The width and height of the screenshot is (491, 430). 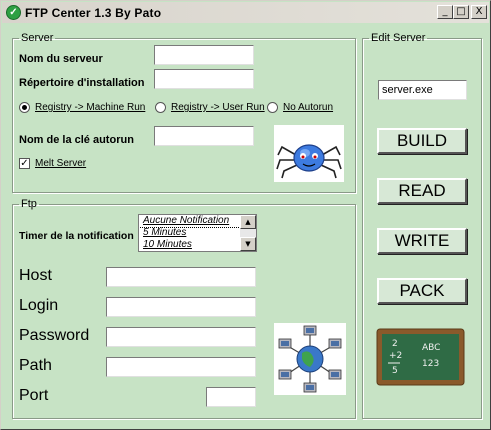 I want to click on password-label: Password, so click(x=54, y=335).